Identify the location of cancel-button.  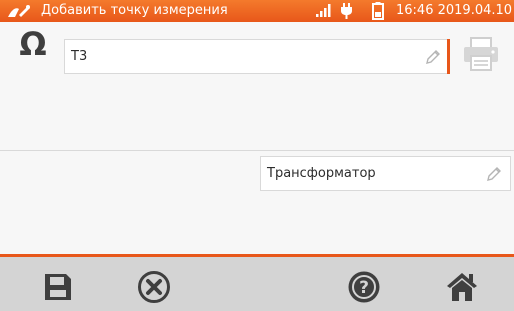
(154, 287).